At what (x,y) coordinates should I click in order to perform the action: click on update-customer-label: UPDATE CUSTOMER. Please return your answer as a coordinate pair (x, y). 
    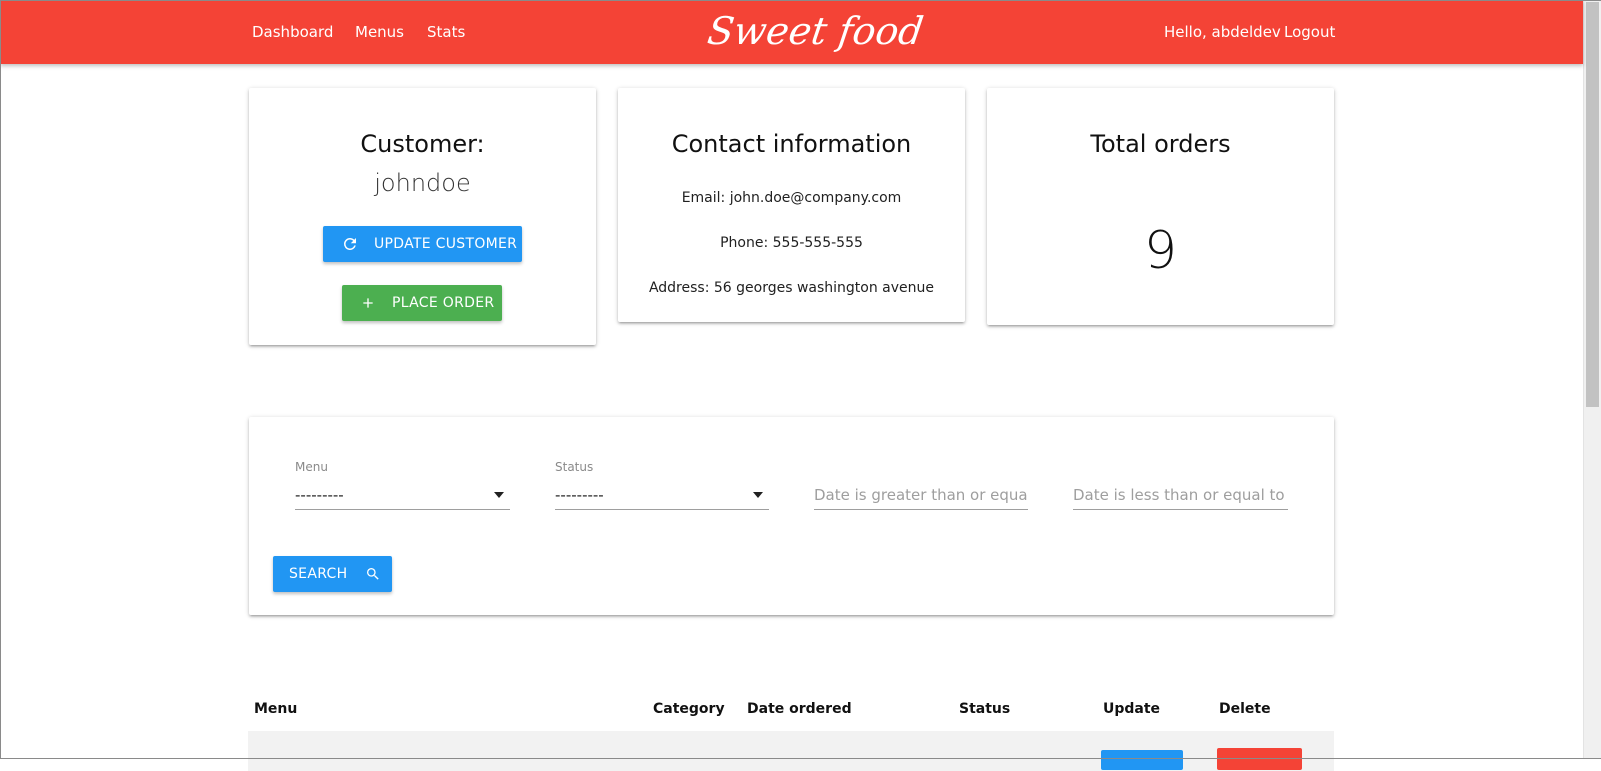
    Looking at the image, I should click on (446, 244).